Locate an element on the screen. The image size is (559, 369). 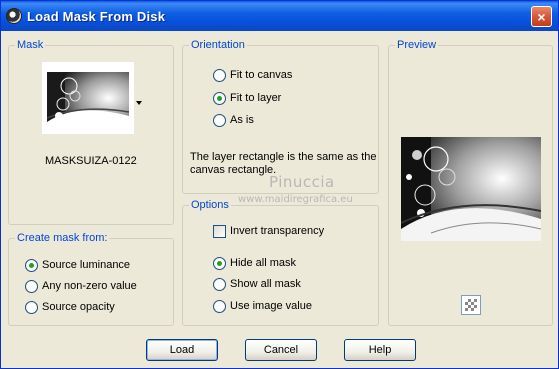
window-title: Load Mask From Disk is located at coordinates (96, 16).